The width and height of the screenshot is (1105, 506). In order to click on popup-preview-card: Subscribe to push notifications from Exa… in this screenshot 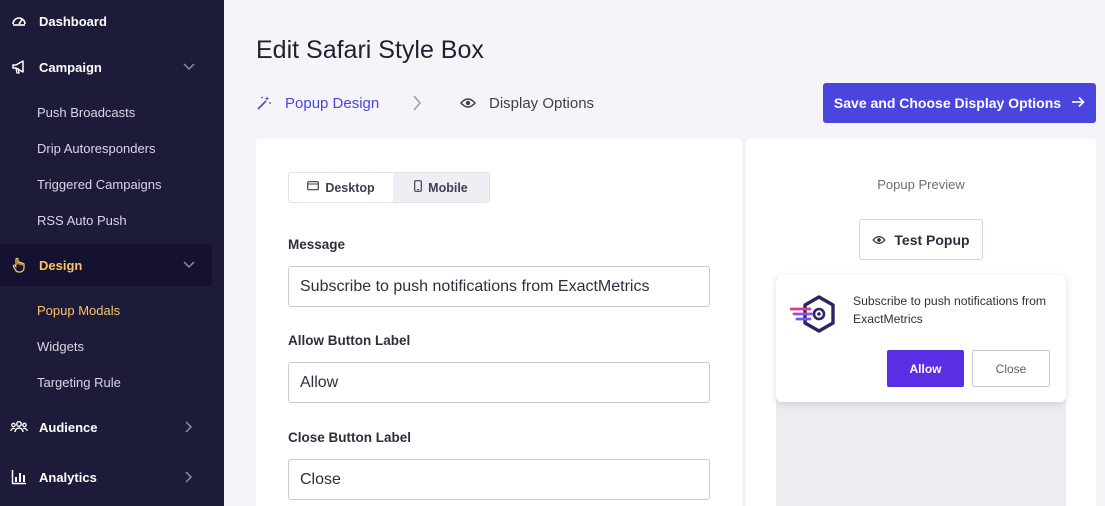, I will do `click(921, 338)`.